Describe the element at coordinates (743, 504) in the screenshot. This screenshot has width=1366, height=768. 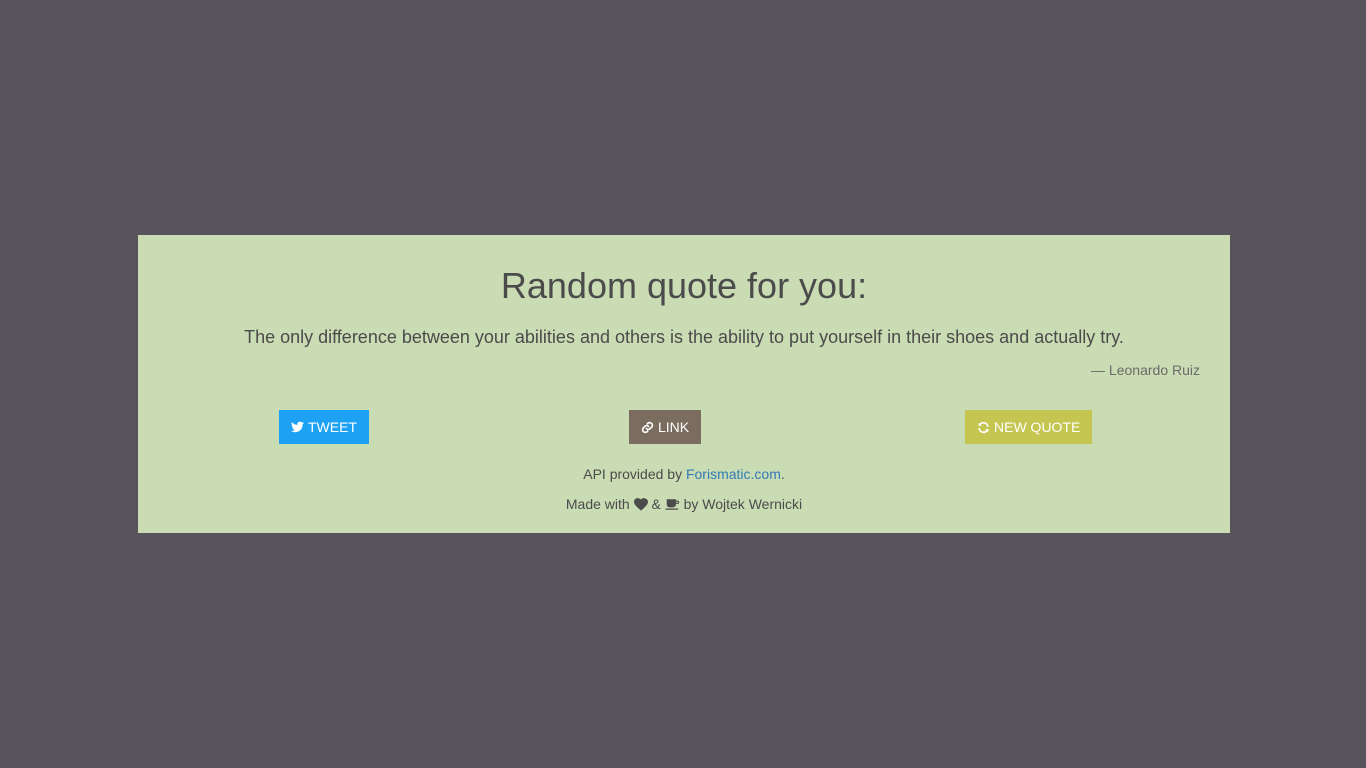
I see `made-with-suffix: by Wojtek Wernicki` at that location.